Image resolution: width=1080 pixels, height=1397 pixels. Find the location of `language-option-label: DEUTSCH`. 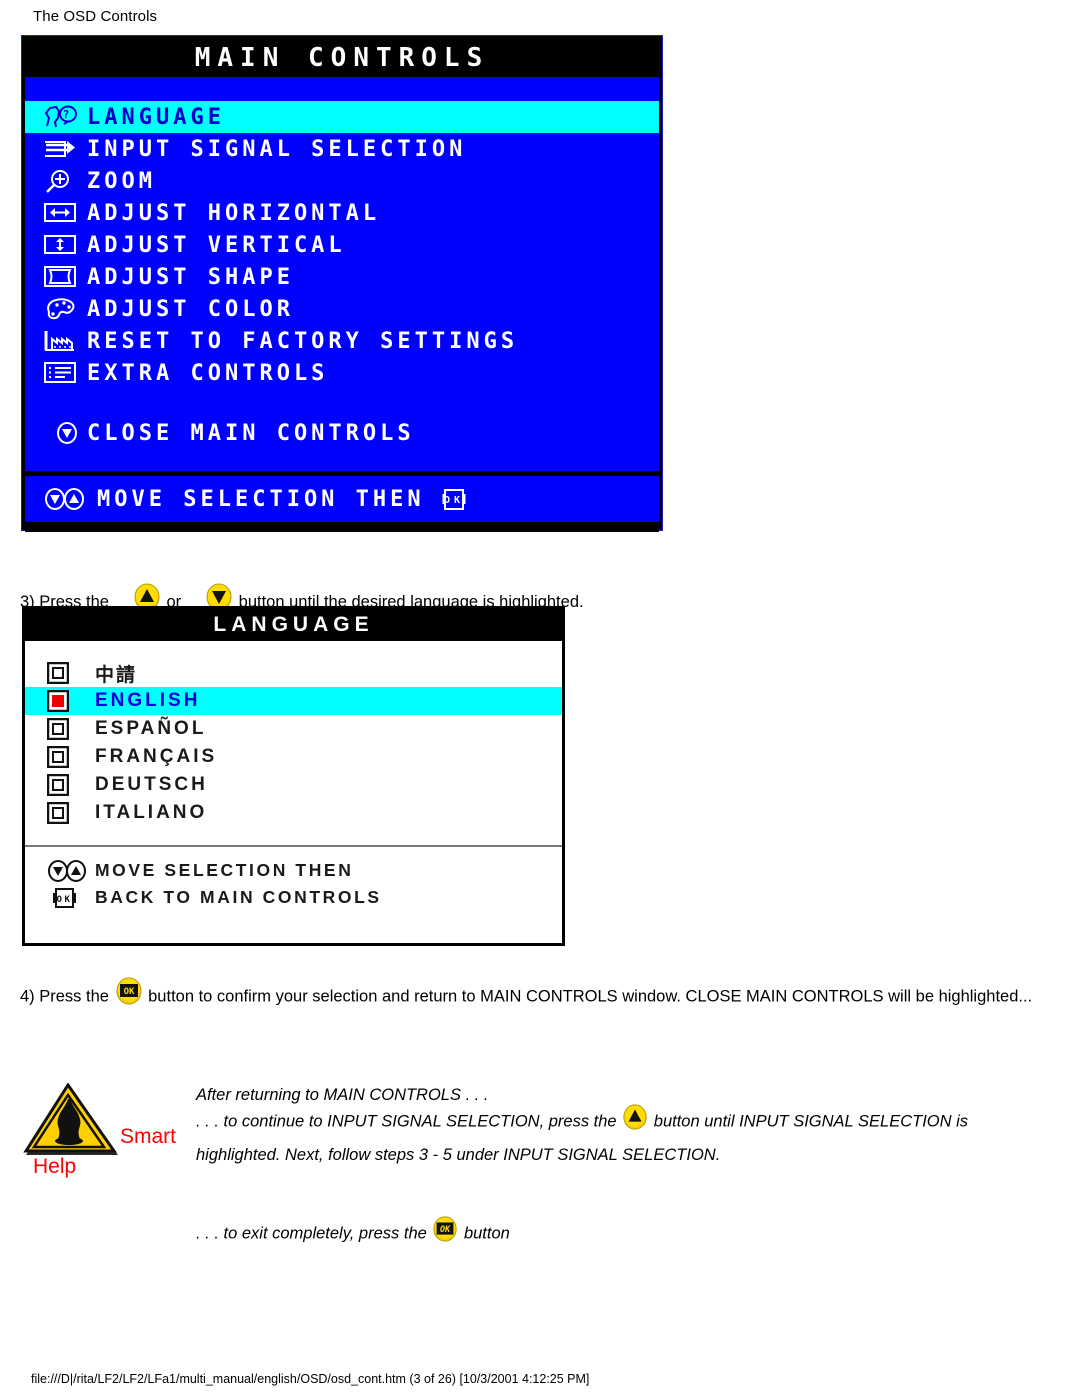

language-option-label: DEUTSCH is located at coordinates (151, 784).